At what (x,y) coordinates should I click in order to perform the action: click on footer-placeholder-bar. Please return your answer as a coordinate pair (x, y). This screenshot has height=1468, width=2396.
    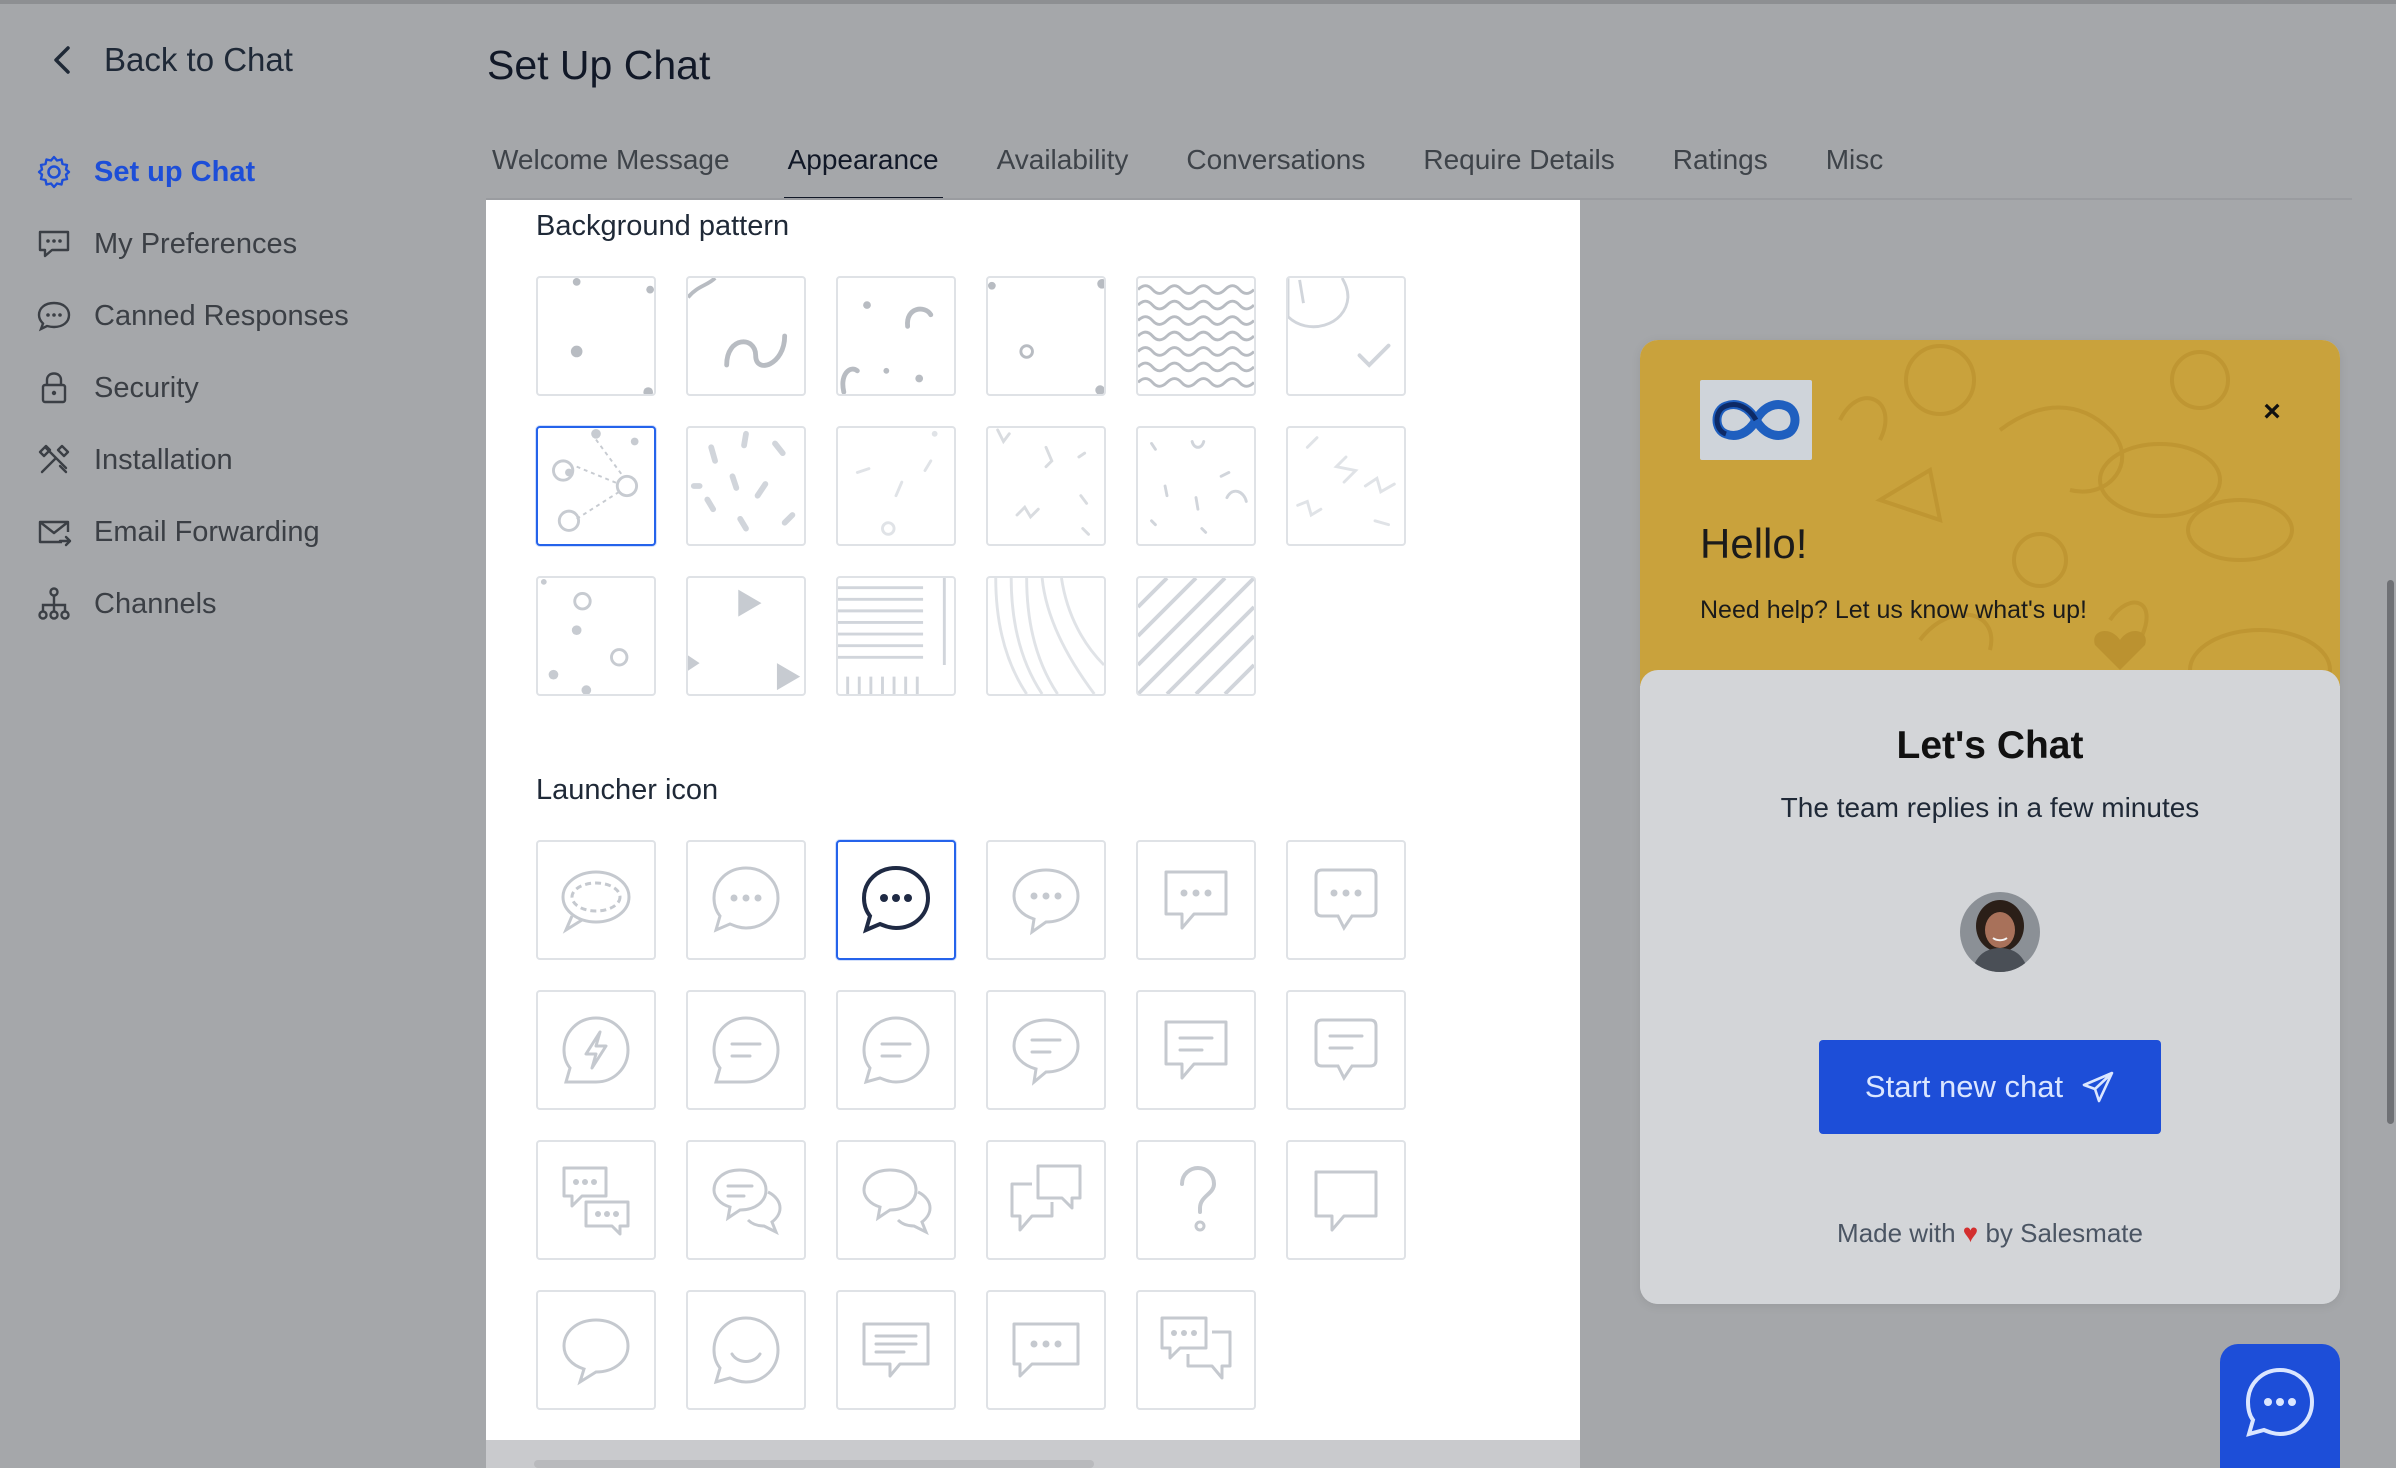
    Looking at the image, I should click on (814, 1464).